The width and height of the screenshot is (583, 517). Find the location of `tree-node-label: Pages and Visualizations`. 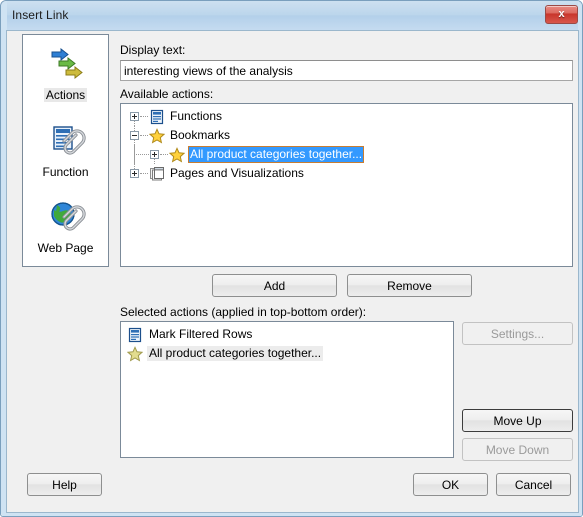

tree-node-label: Pages and Visualizations is located at coordinates (237, 173).